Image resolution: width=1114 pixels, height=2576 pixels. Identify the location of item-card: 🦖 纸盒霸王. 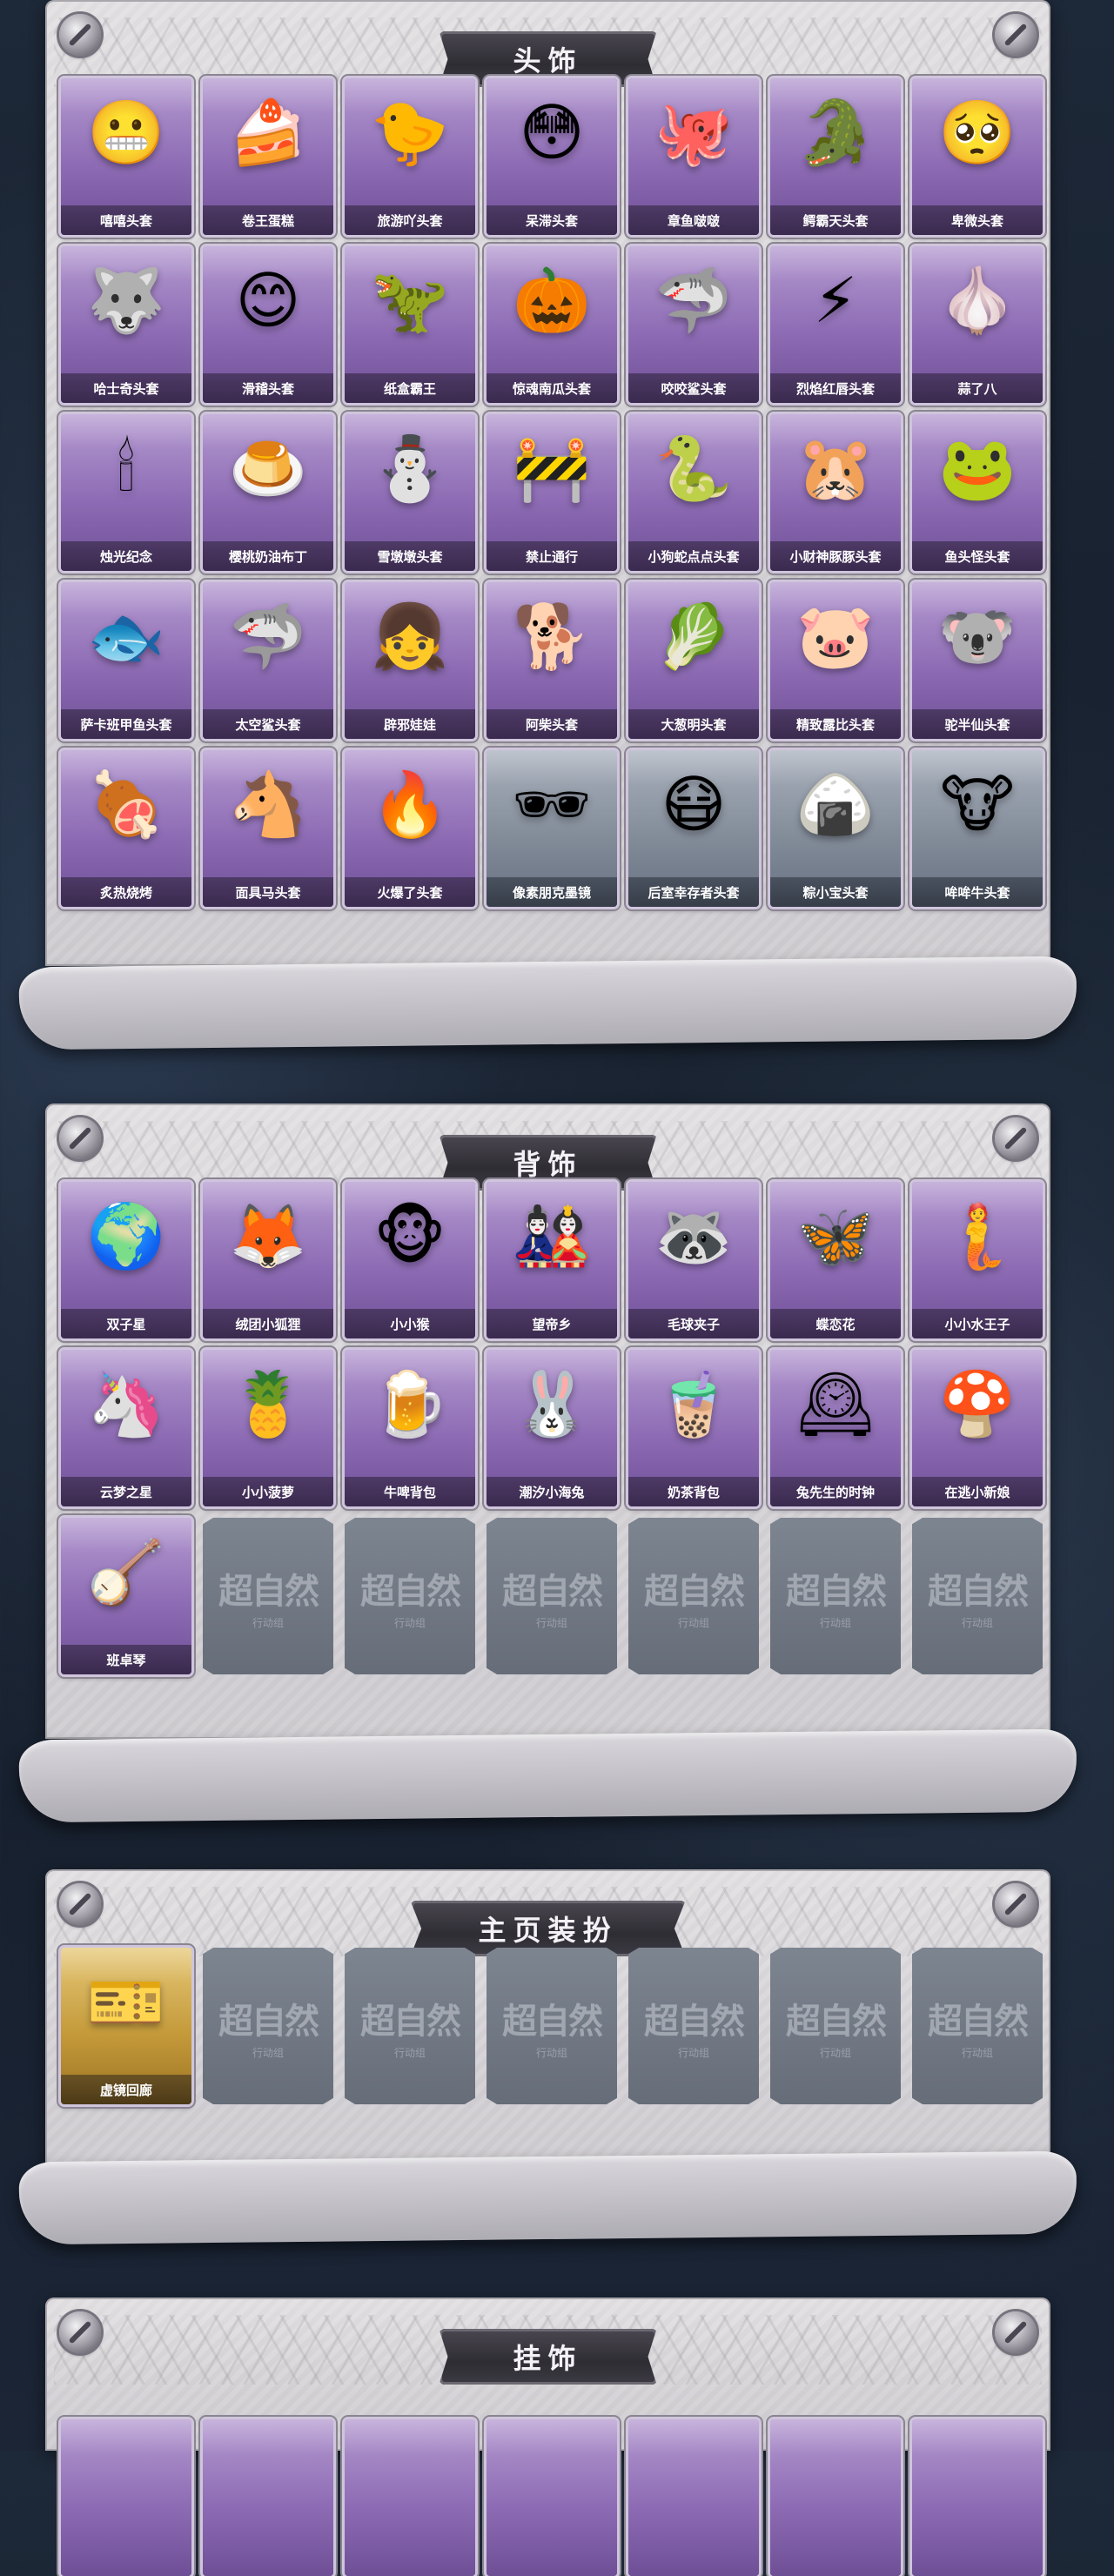
(410, 325).